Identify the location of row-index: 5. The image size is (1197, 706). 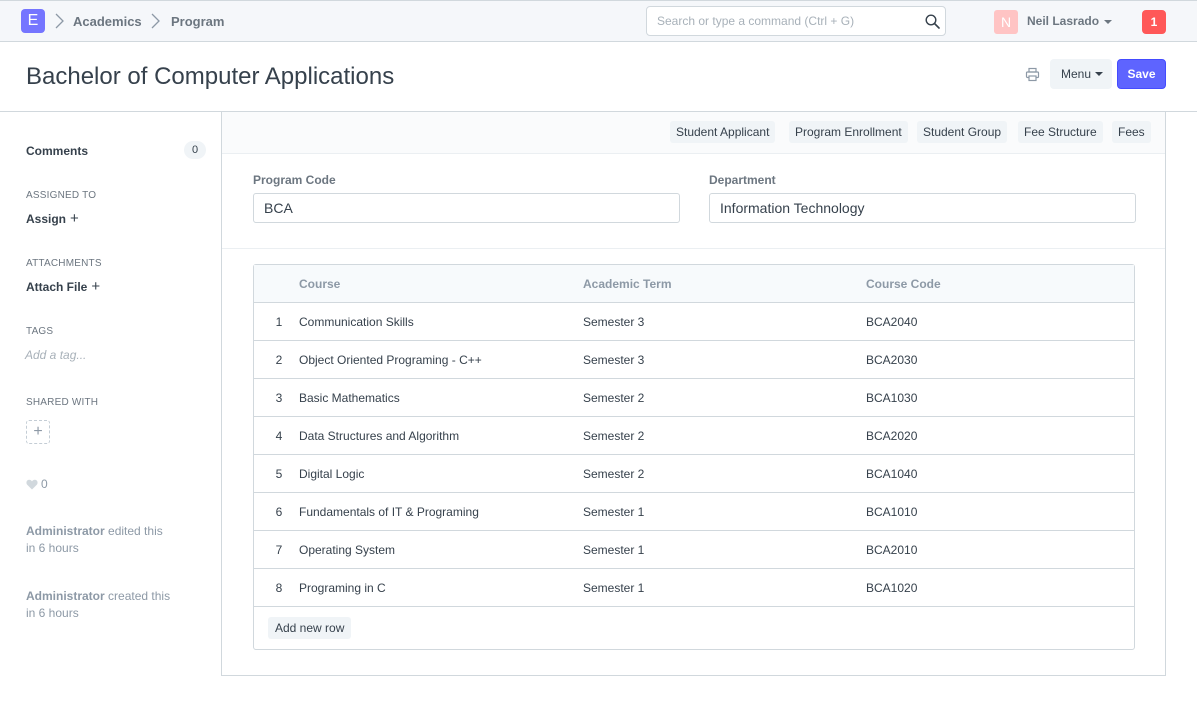
(279, 474).